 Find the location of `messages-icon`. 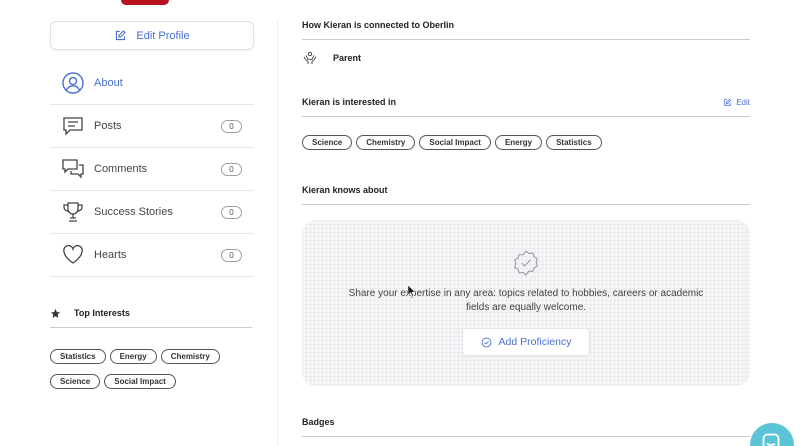

messages-icon is located at coordinates (73, 169).